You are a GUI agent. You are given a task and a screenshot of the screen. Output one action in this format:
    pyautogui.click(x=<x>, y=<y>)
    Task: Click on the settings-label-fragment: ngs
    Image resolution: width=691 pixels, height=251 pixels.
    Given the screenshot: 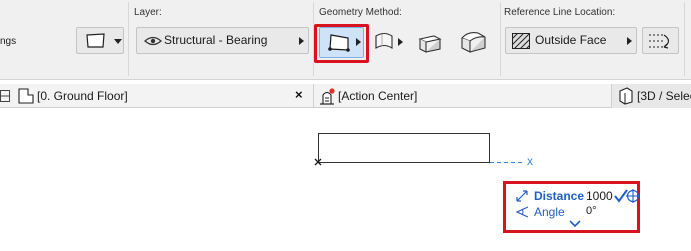 What is the action you would take?
    pyautogui.click(x=8, y=41)
    